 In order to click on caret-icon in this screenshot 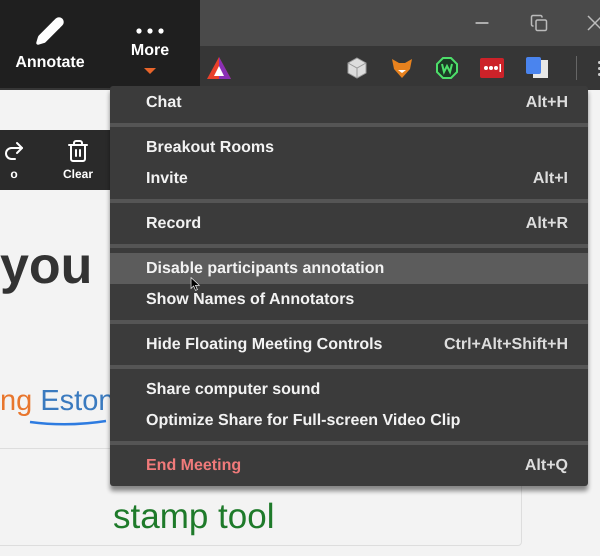, I will do `click(150, 71)`.